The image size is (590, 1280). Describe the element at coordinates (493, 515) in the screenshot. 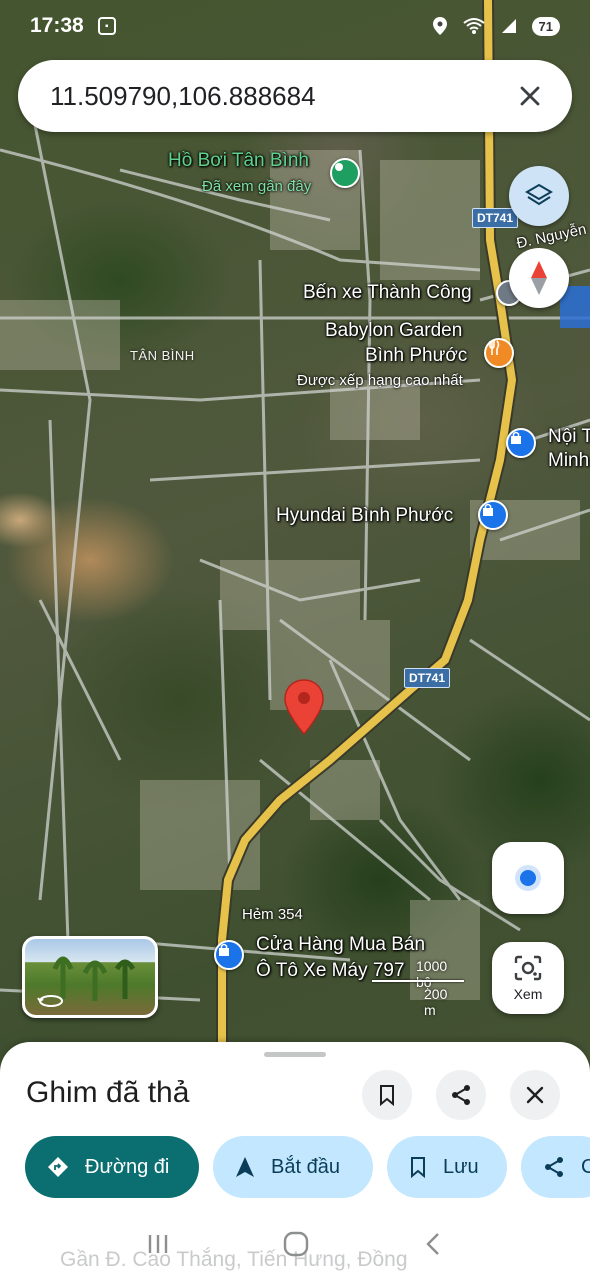

I see `shopping-poi-icon-hyundai` at that location.